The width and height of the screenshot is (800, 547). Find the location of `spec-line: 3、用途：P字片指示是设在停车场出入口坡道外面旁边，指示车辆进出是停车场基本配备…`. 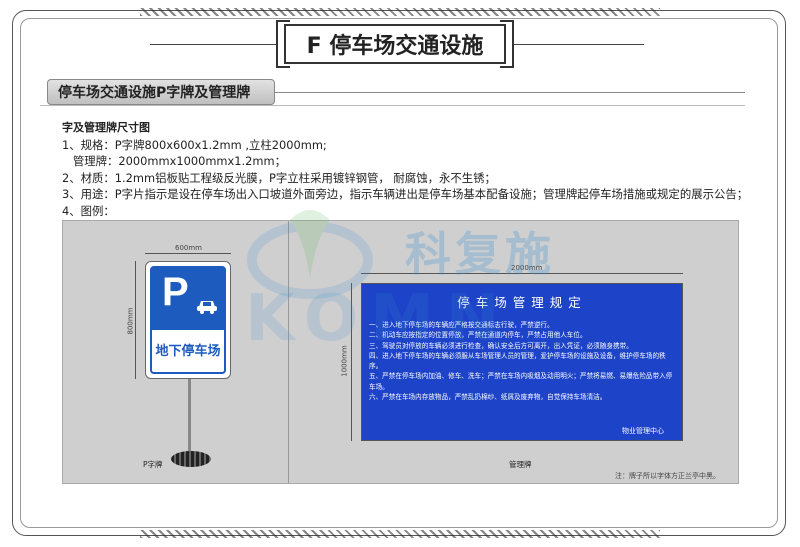

spec-line: 3、用途：P字片指示是设在停车场出入口坡道外面旁边，指示车辆进出是停车场基本配备… is located at coordinates (405, 194).